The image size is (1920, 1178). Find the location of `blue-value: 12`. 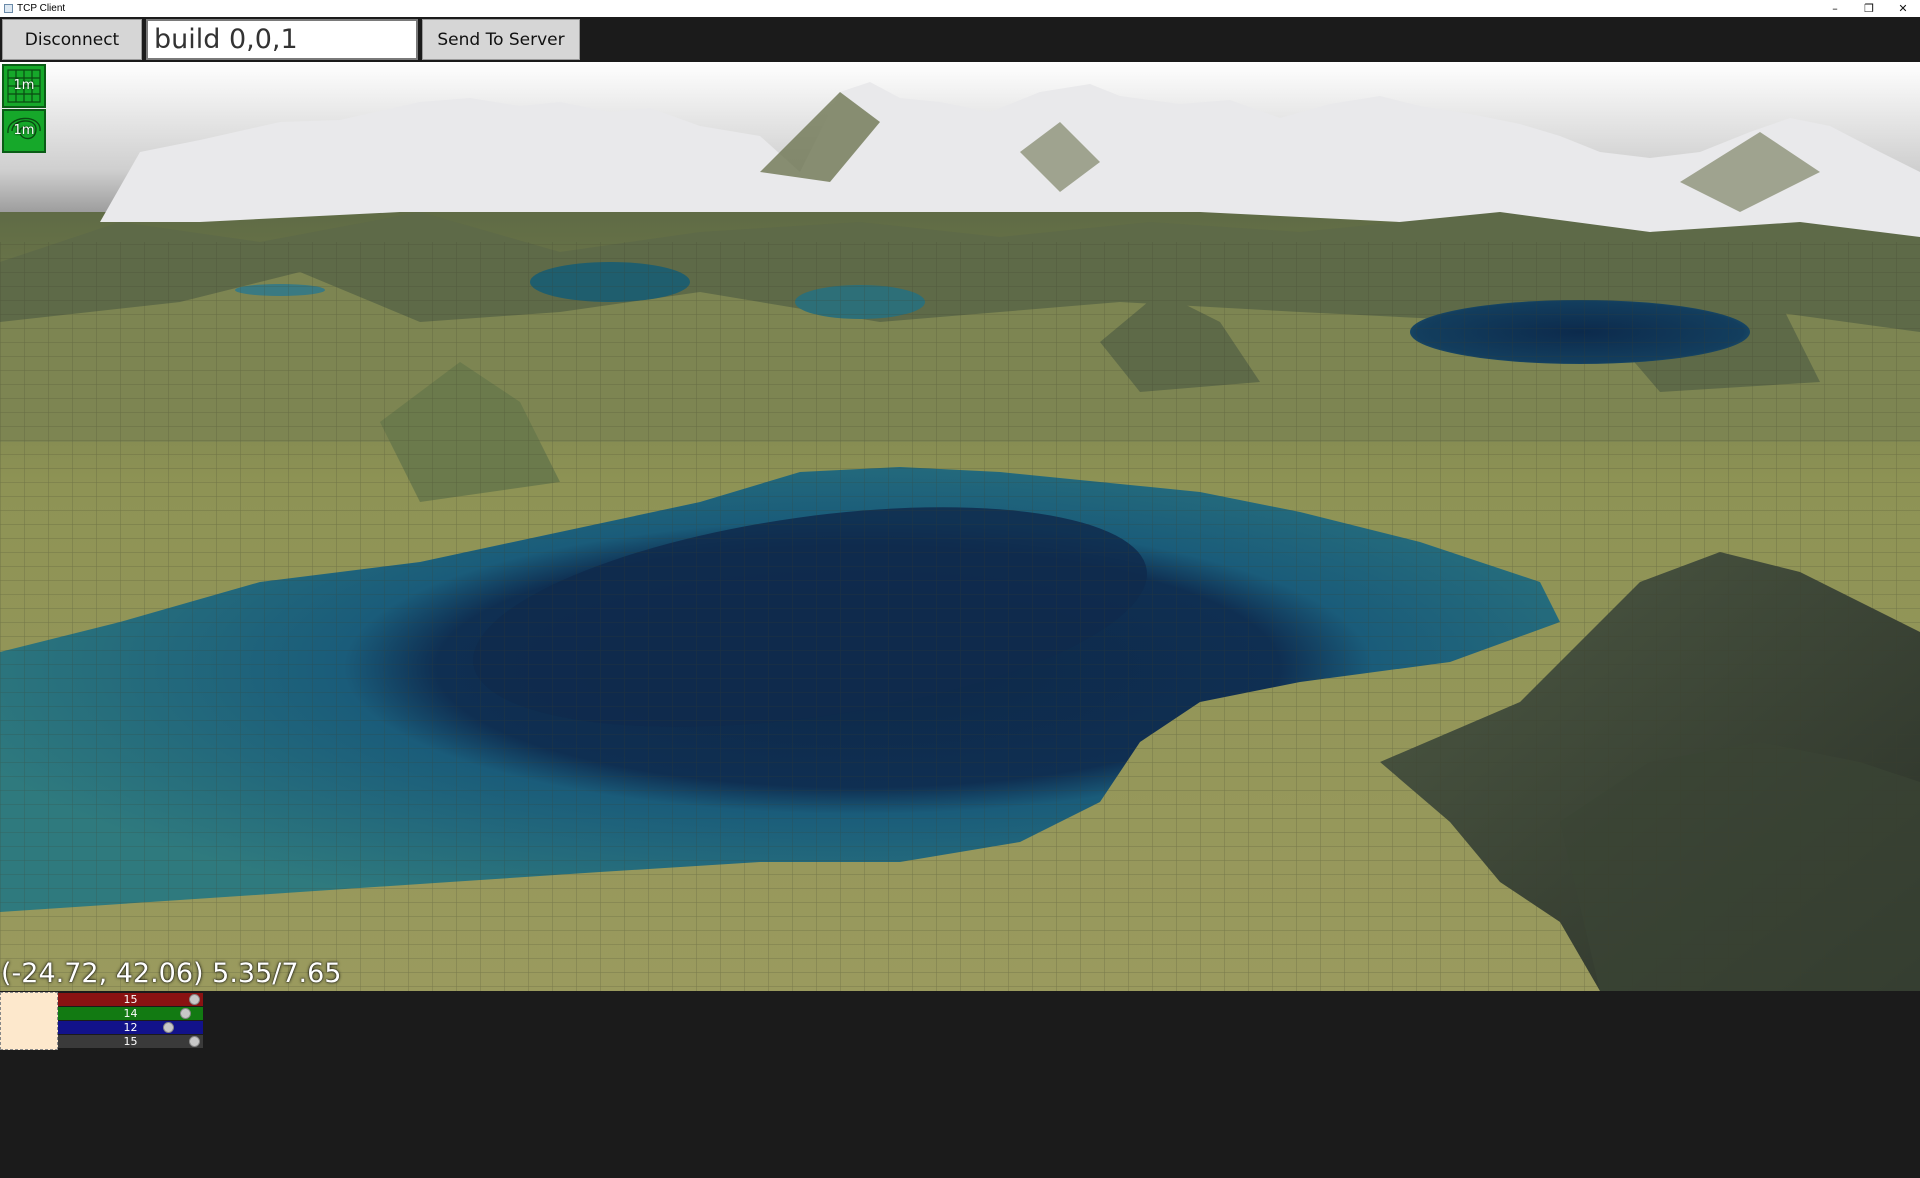

blue-value: 12 is located at coordinates (130, 1027).